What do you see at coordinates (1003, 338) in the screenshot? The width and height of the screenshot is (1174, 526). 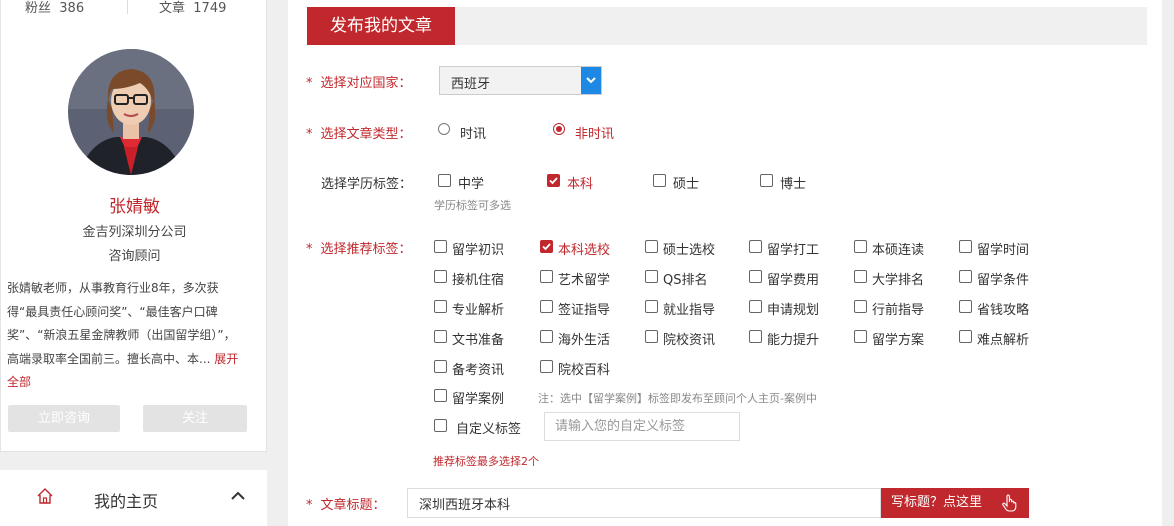 I see `tag-option-label: 难点解析` at bounding box center [1003, 338].